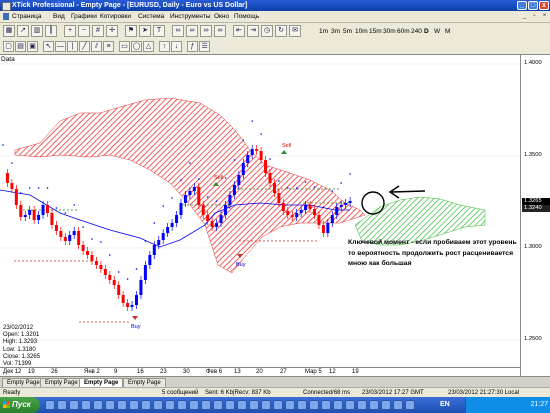 The image size is (550, 413). What do you see at coordinates (426, 31) in the screenshot?
I see `timeframe-d: D` at bounding box center [426, 31].